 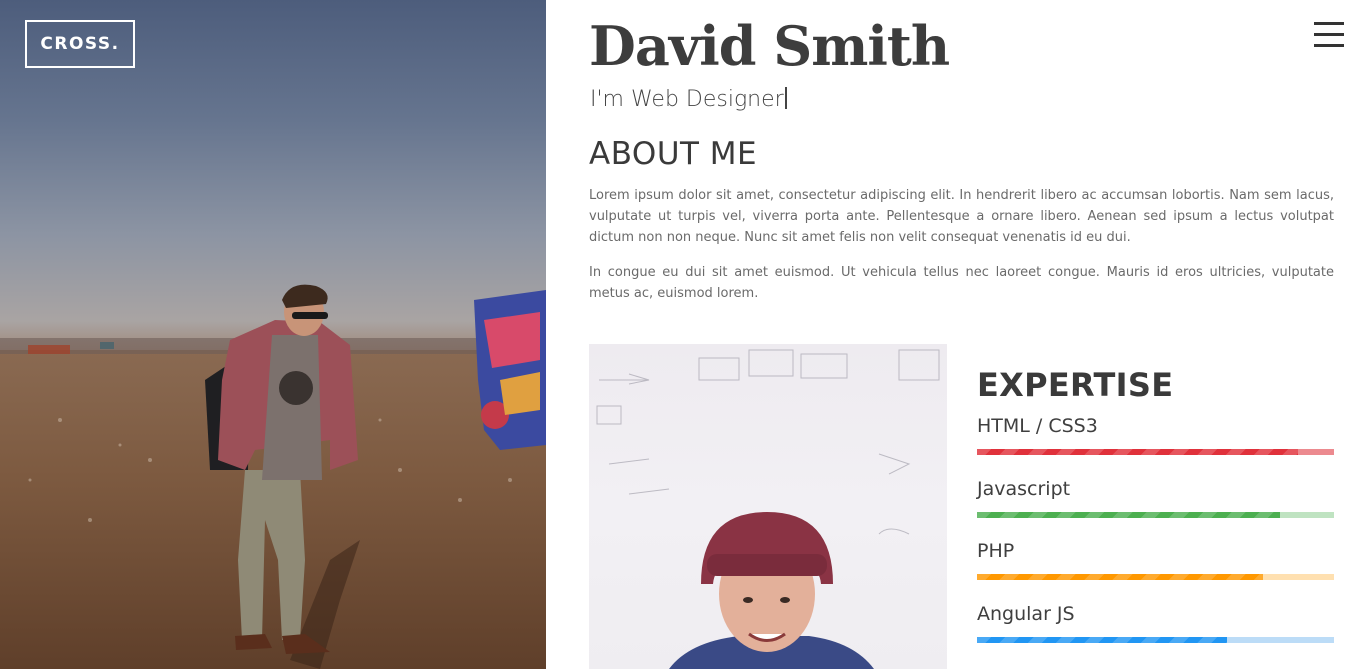 What do you see at coordinates (769, 46) in the screenshot?
I see `profile-name: David Smith` at bounding box center [769, 46].